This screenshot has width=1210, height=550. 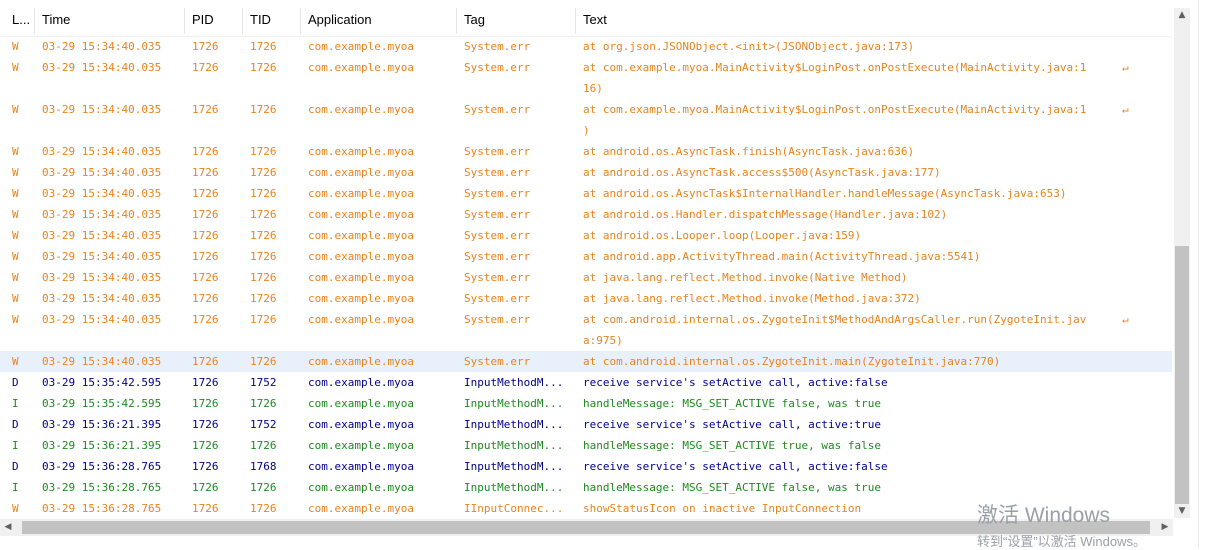 What do you see at coordinates (474, 19) in the screenshot?
I see `column-header-tag: Tag` at bounding box center [474, 19].